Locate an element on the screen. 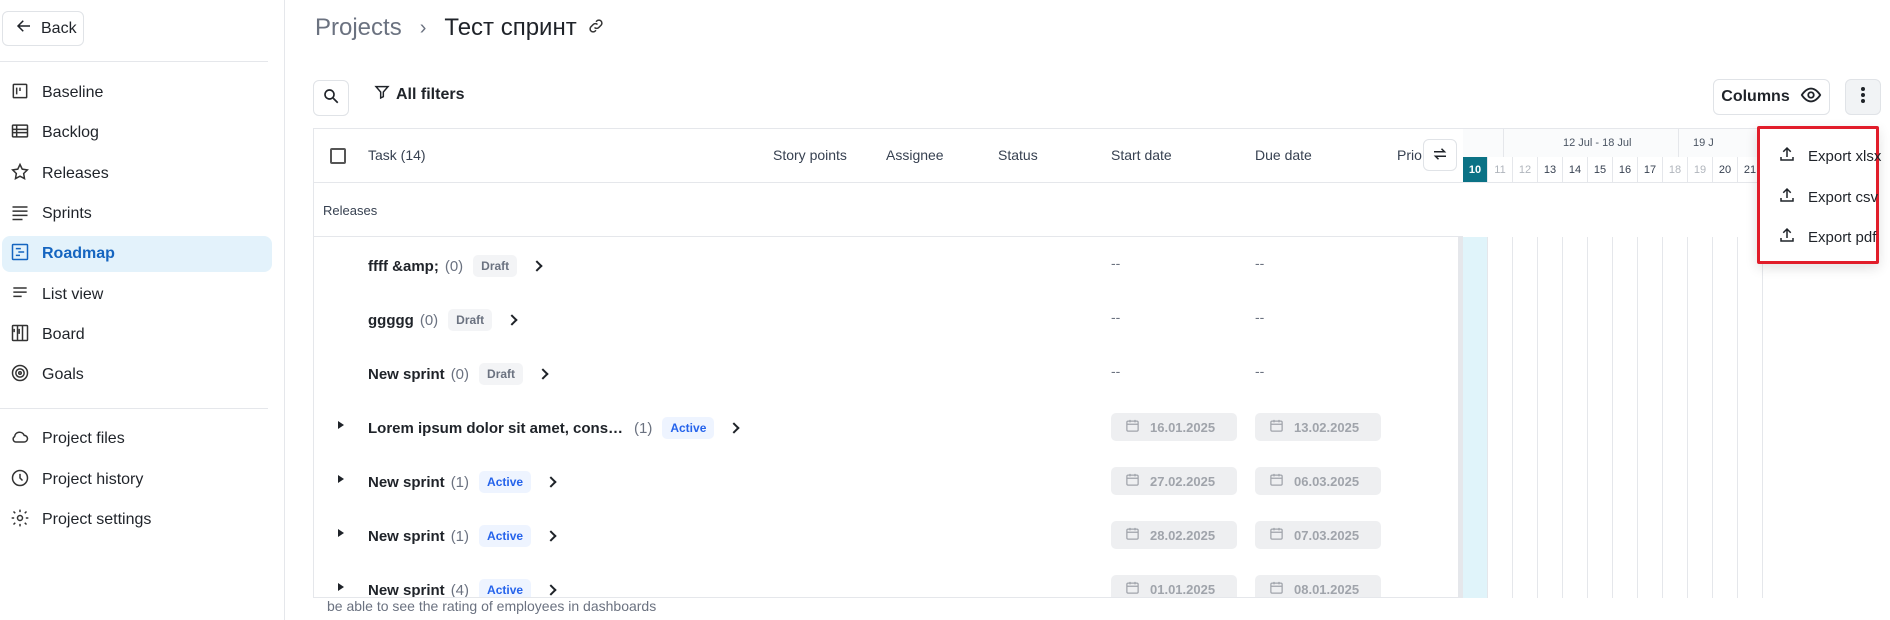  sidebar-item-backlog: Backlog is located at coordinates (137, 133).